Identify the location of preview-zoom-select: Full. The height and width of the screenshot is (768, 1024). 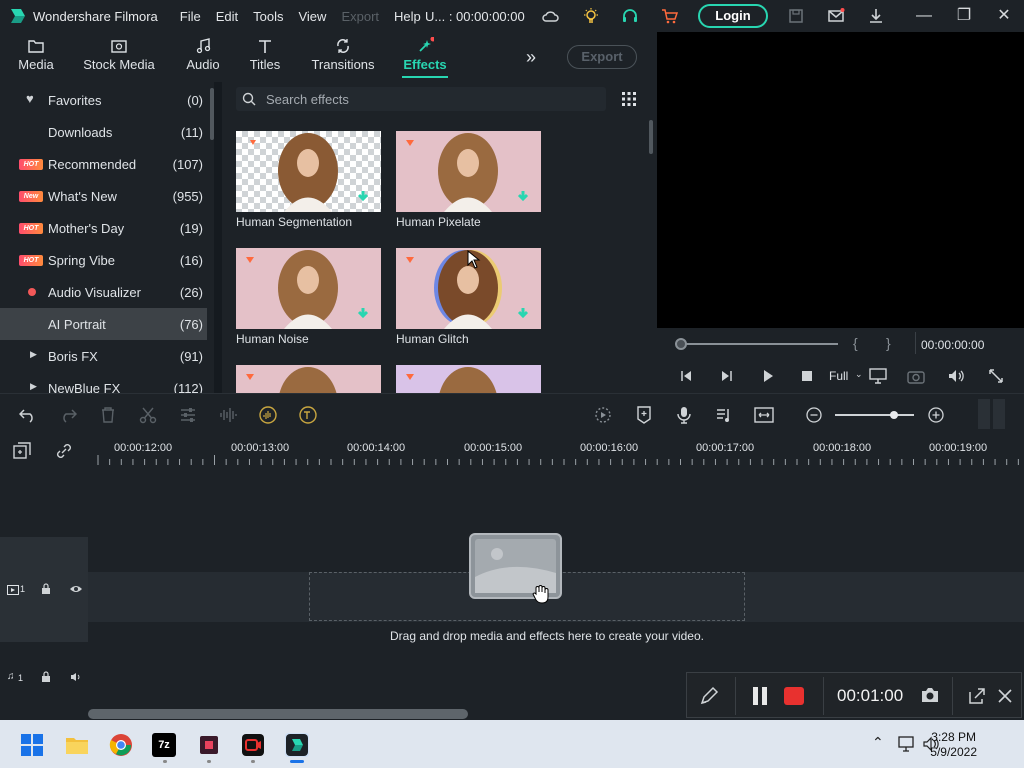
(838, 376).